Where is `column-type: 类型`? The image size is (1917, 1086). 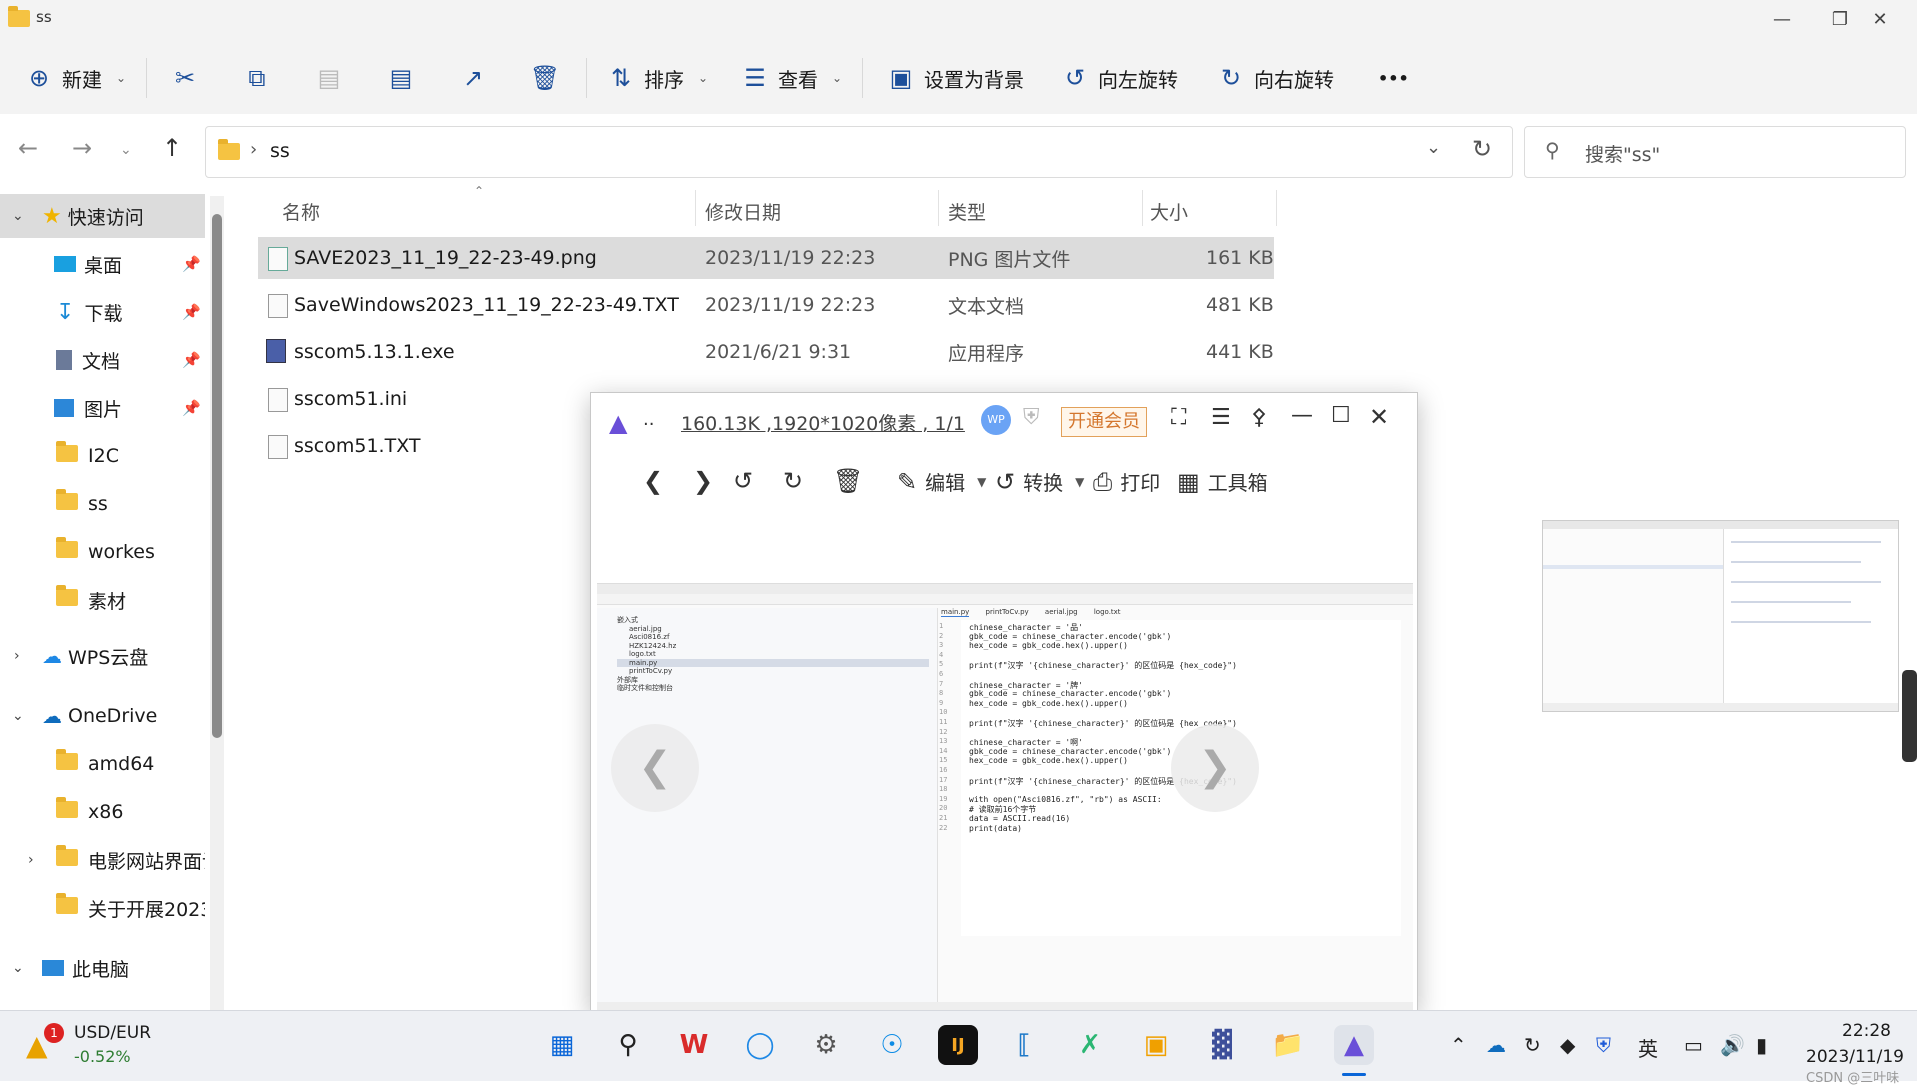 column-type: 类型 is located at coordinates (967, 211).